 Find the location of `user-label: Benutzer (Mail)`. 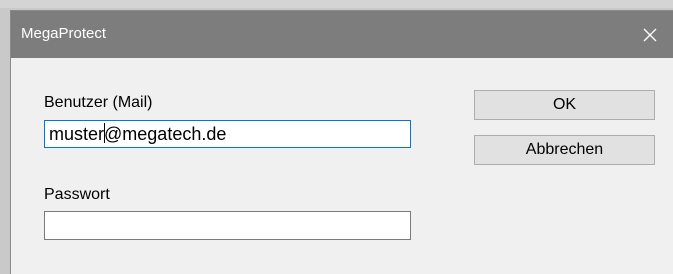

user-label: Benutzer (Mail) is located at coordinates (98, 102).